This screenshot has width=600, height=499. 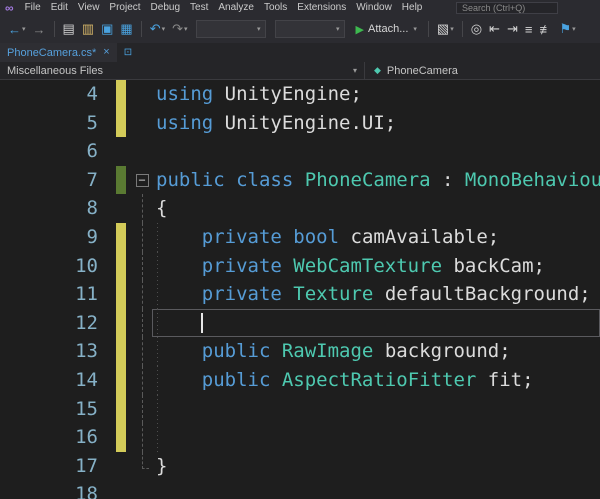 What do you see at coordinates (376, 237) in the screenshot?
I see `code-text: private bool camAvailable;` at bounding box center [376, 237].